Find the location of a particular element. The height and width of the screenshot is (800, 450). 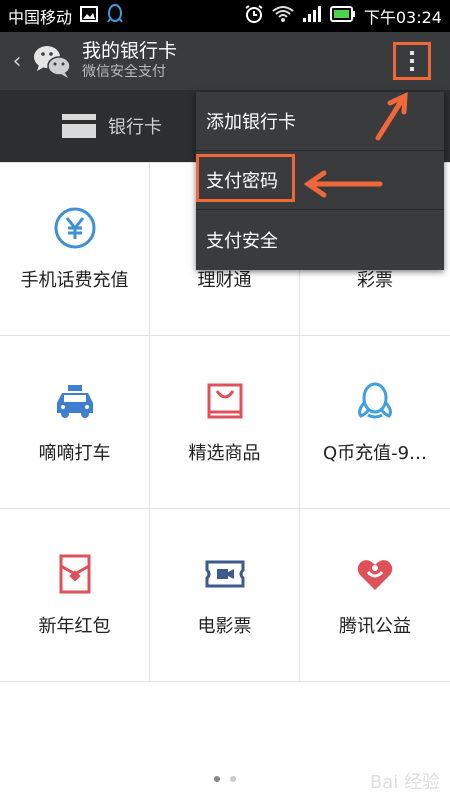

menu-item-payment-security: 支付安全 is located at coordinates (320, 239).